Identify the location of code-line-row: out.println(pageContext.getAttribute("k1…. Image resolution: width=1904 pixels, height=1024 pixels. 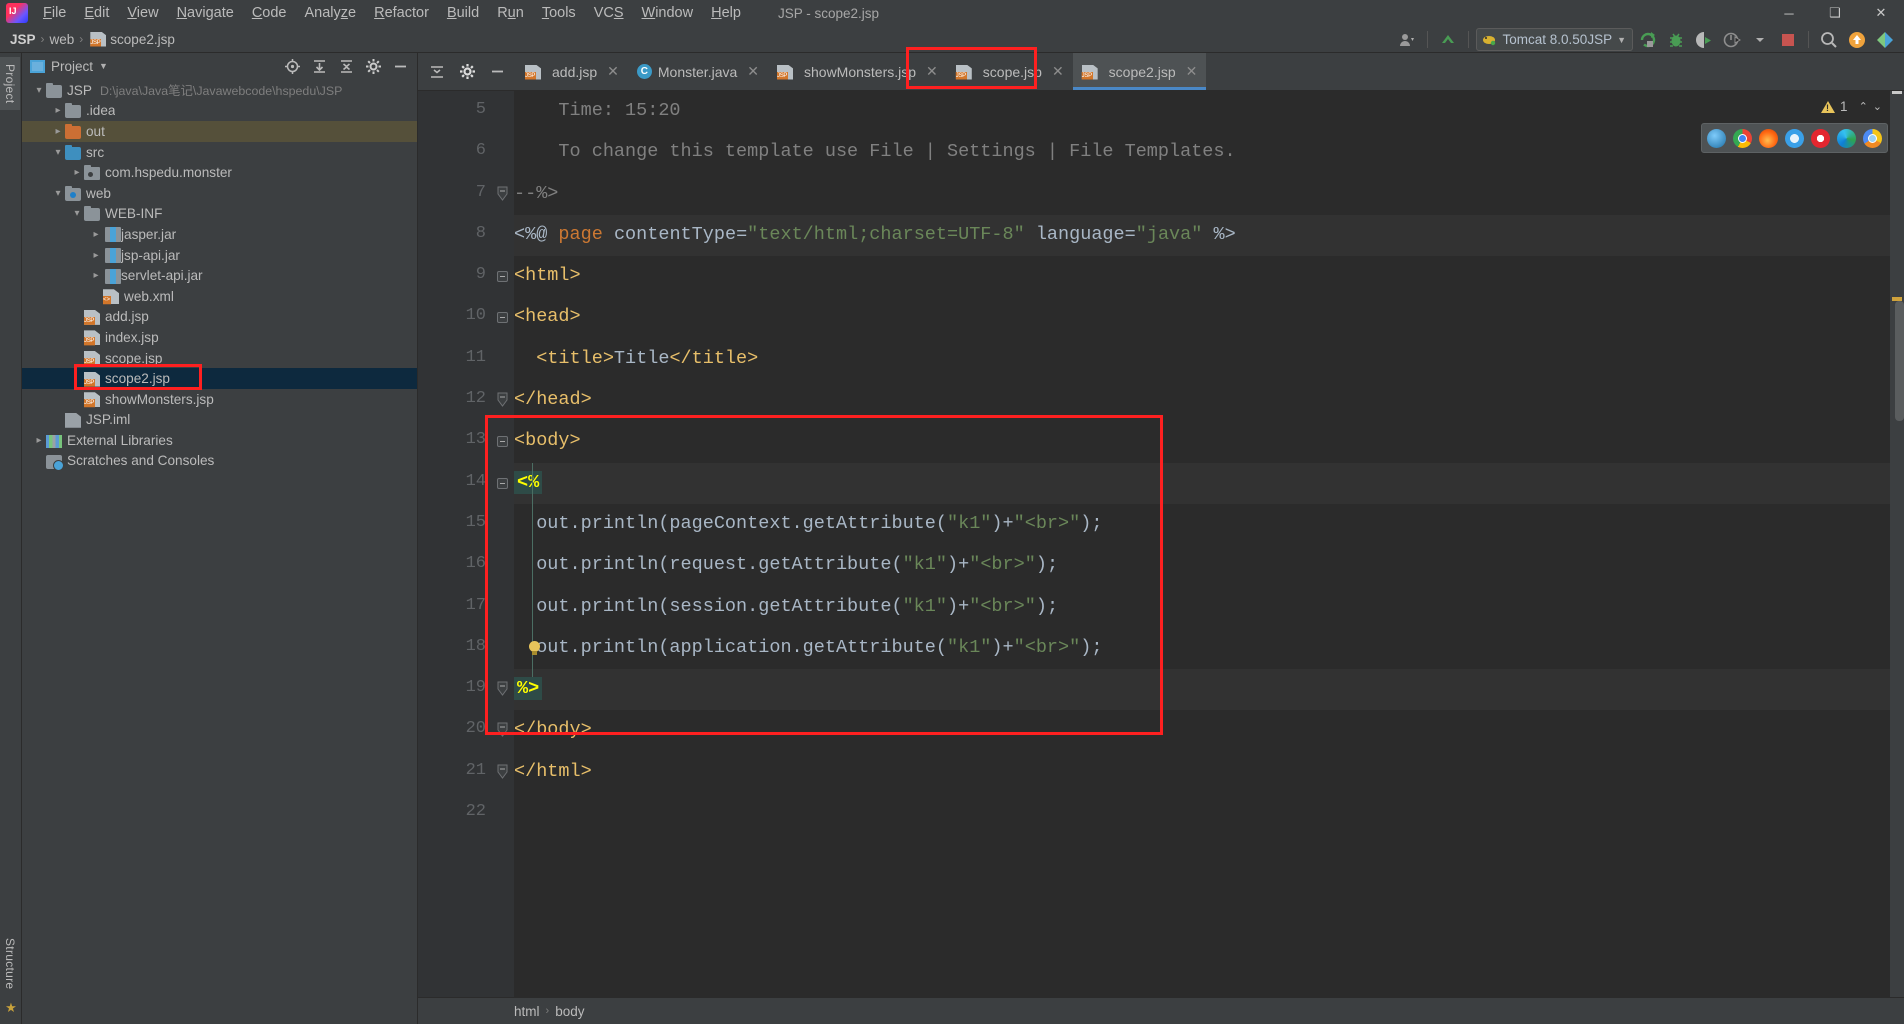
(1202, 524).